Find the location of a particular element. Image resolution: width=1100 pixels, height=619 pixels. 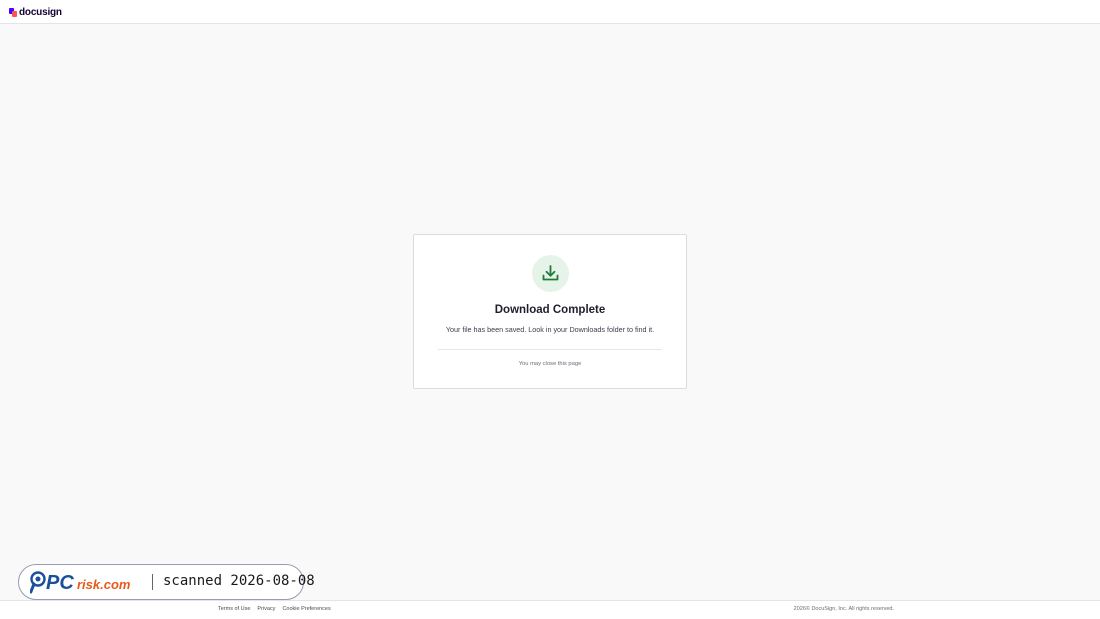

pcrisk-logo-icon: PC risk.com is located at coordinates (80, 582).